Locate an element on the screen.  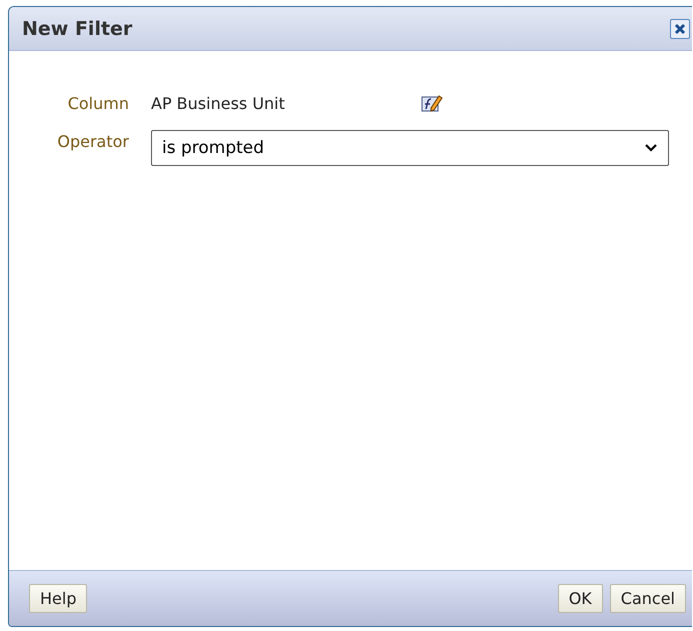
field-label: Column is located at coordinates (98, 103).